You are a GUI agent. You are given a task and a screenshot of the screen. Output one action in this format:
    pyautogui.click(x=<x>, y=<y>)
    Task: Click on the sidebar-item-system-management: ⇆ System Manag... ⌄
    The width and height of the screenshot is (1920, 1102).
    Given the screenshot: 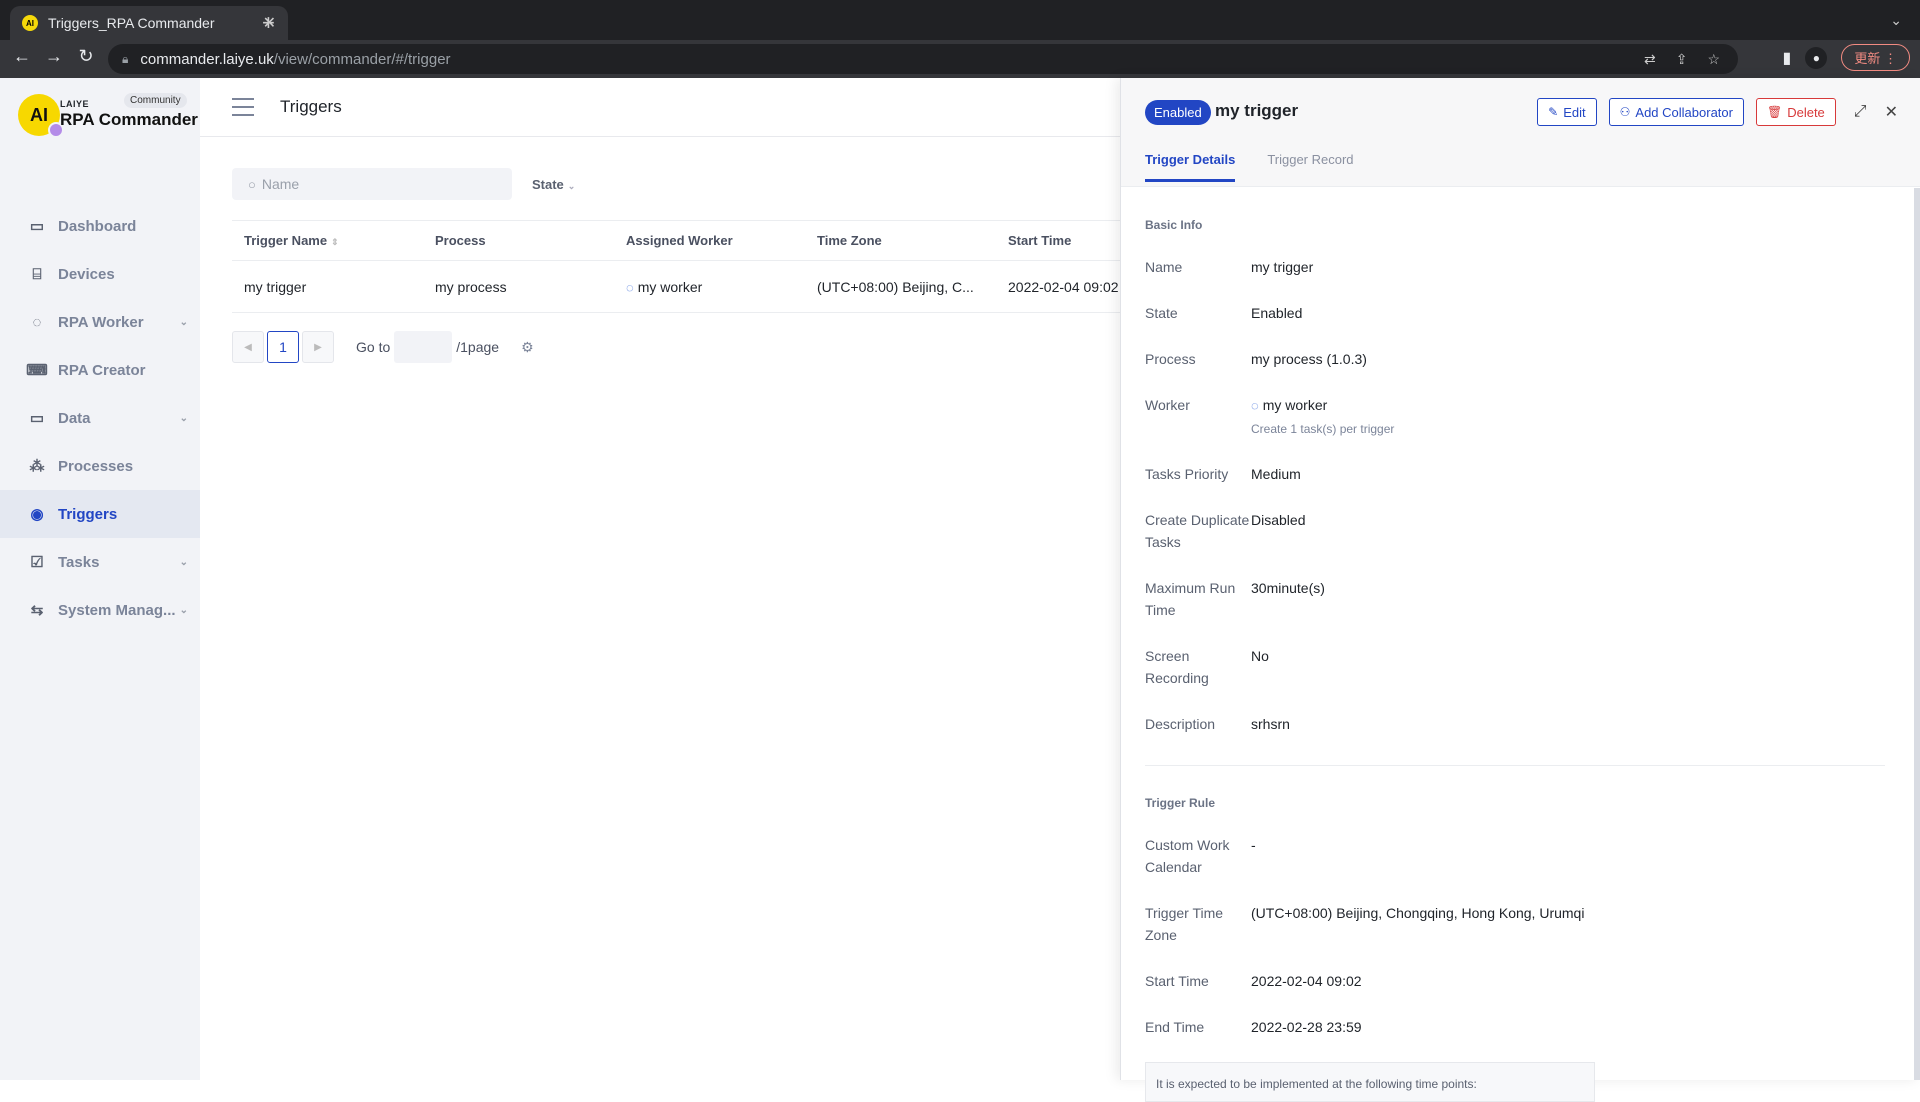 What is the action you would take?
    pyautogui.click(x=100, y=610)
    